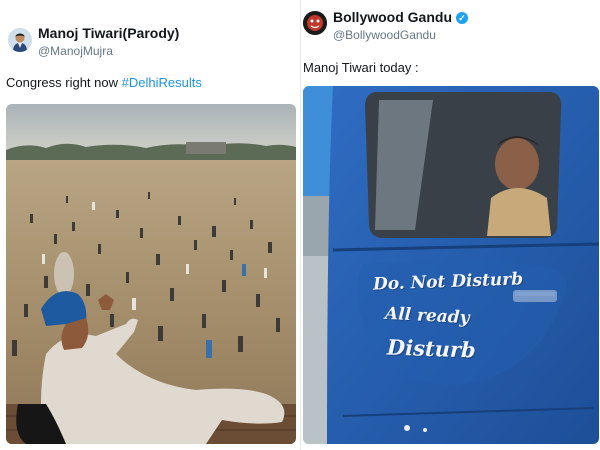 This screenshot has width=600, height=450. I want to click on avatar-bollywood-gandu, so click(315, 23).